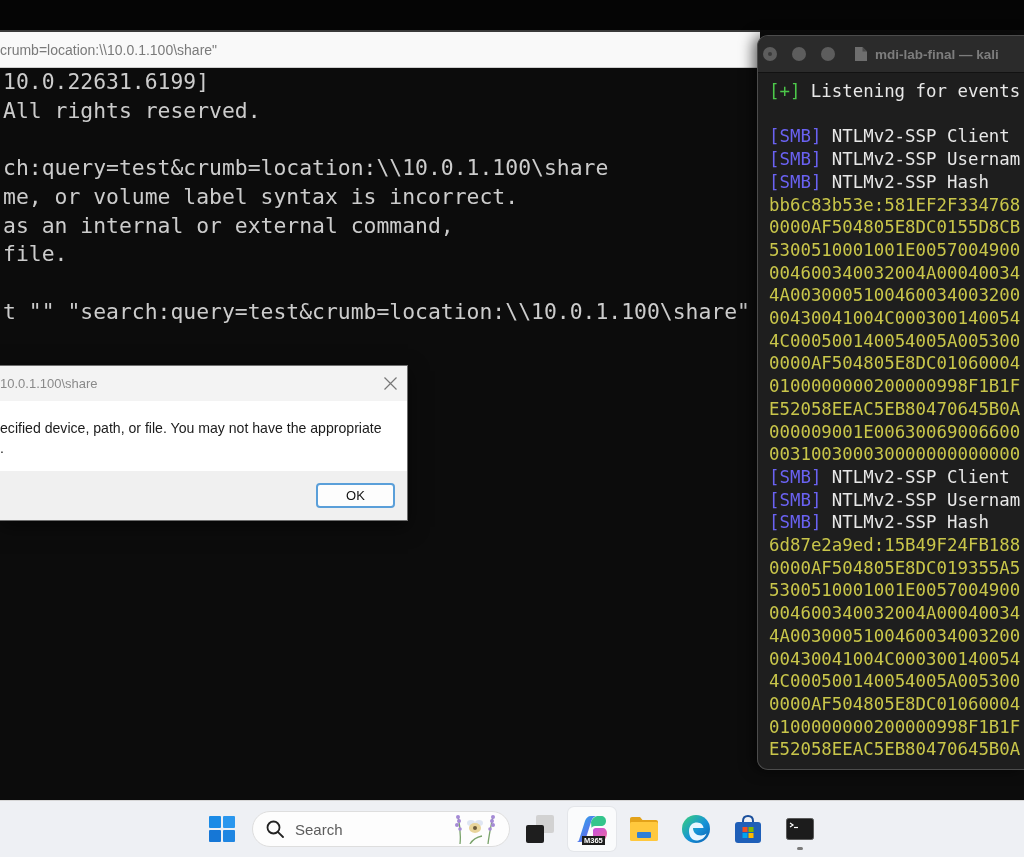 This screenshot has height=857, width=1024. Describe the element at coordinates (132, 110) in the screenshot. I see `console-line: All rights reserved.` at that location.